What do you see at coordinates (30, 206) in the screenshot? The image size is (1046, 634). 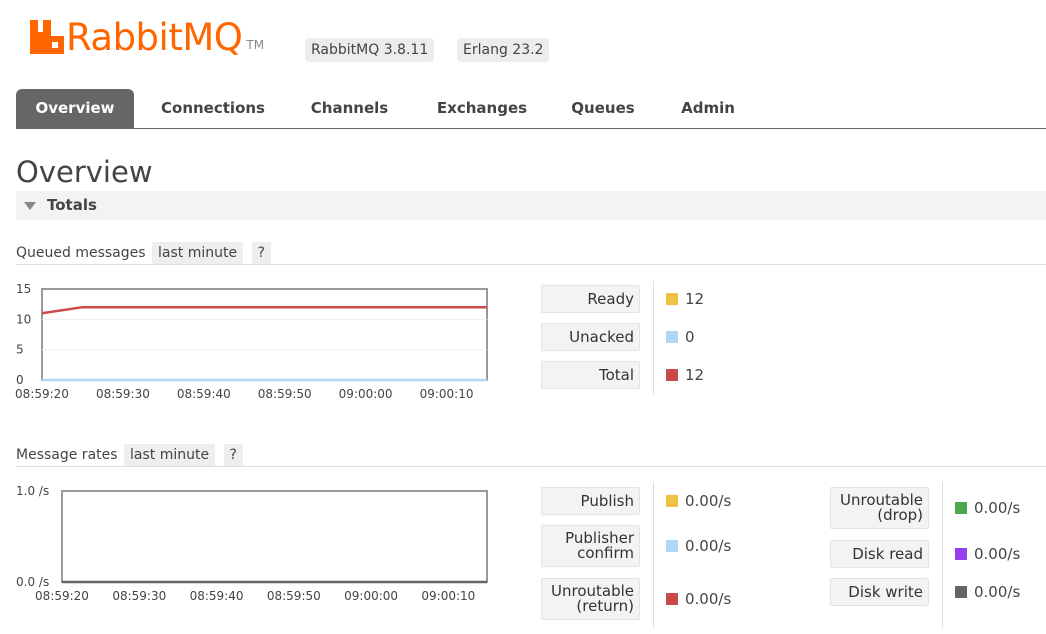 I see `collapse-triangle-icon` at bounding box center [30, 206].